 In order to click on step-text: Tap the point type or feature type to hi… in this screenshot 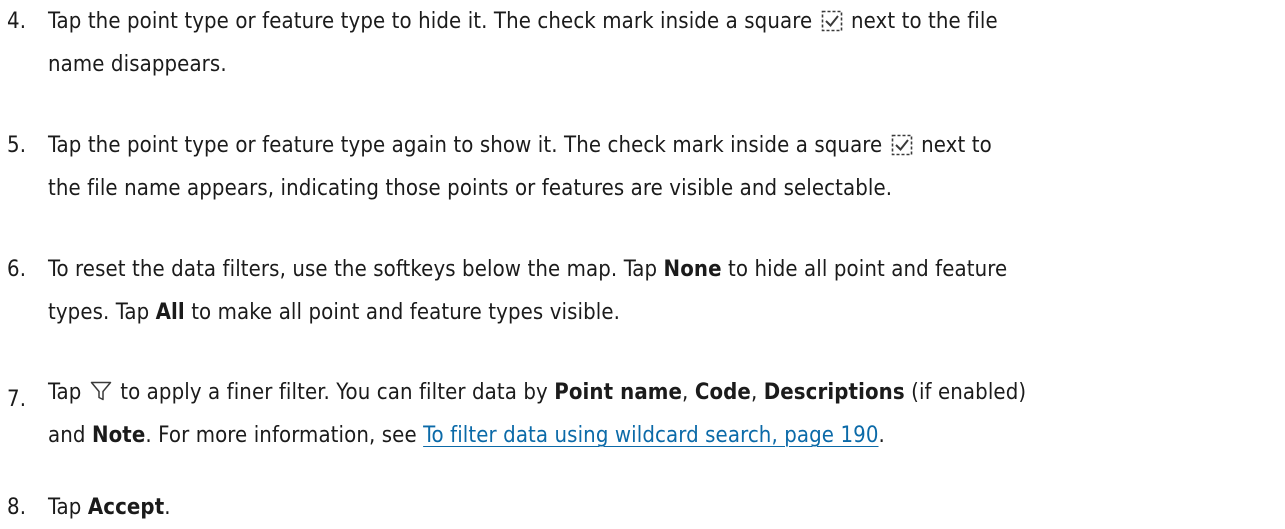, I will do `click(430, 21)`.